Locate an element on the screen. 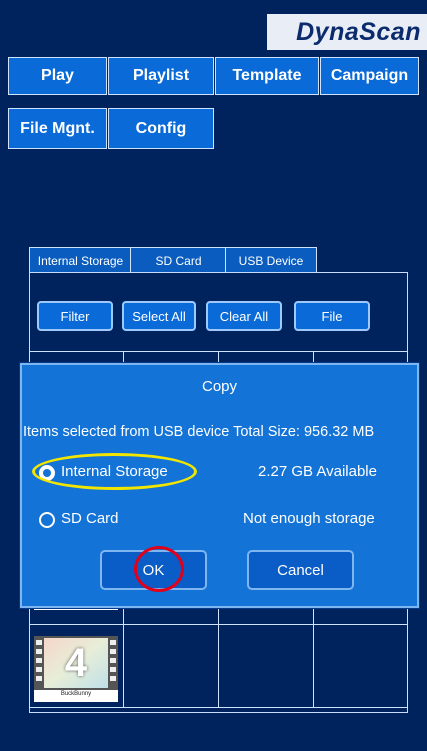 The height and width of the screenshot is (751, 427). nav-play-button: Play is located at coordinates (57, 76).